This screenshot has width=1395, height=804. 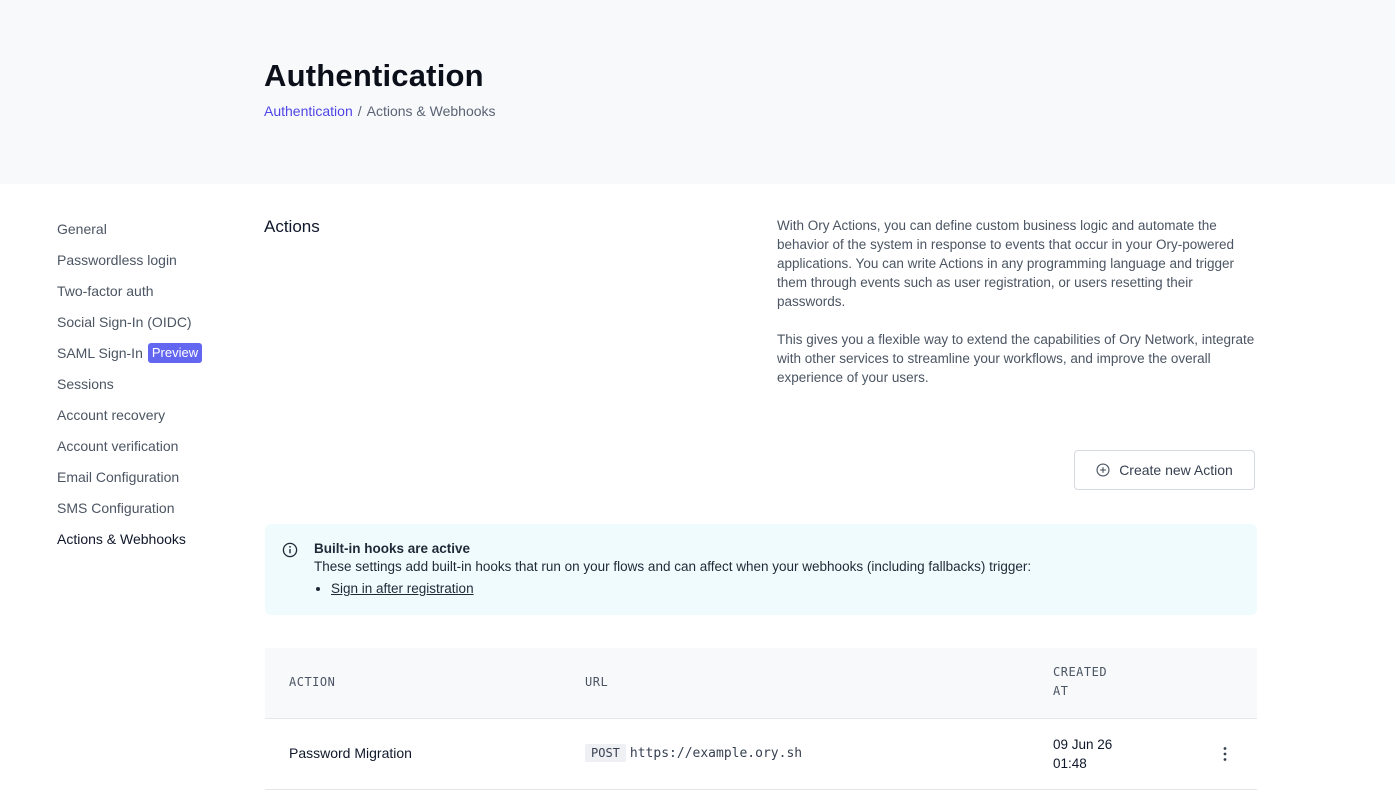 I want to click on sidebar-item-label: Passwordless login, so click(x=117, y=259).